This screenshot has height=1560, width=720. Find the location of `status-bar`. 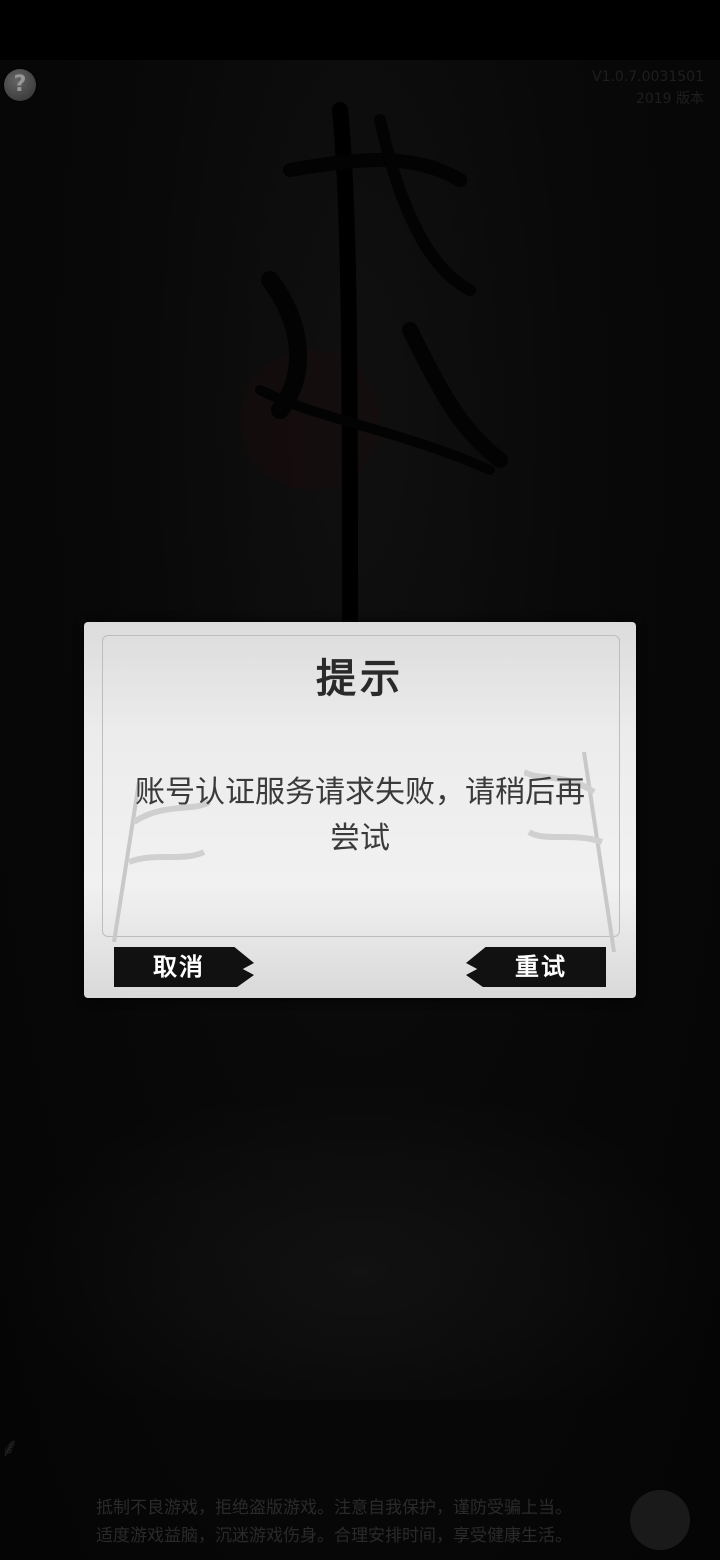

status-bar is located at coordinates (360, 30).